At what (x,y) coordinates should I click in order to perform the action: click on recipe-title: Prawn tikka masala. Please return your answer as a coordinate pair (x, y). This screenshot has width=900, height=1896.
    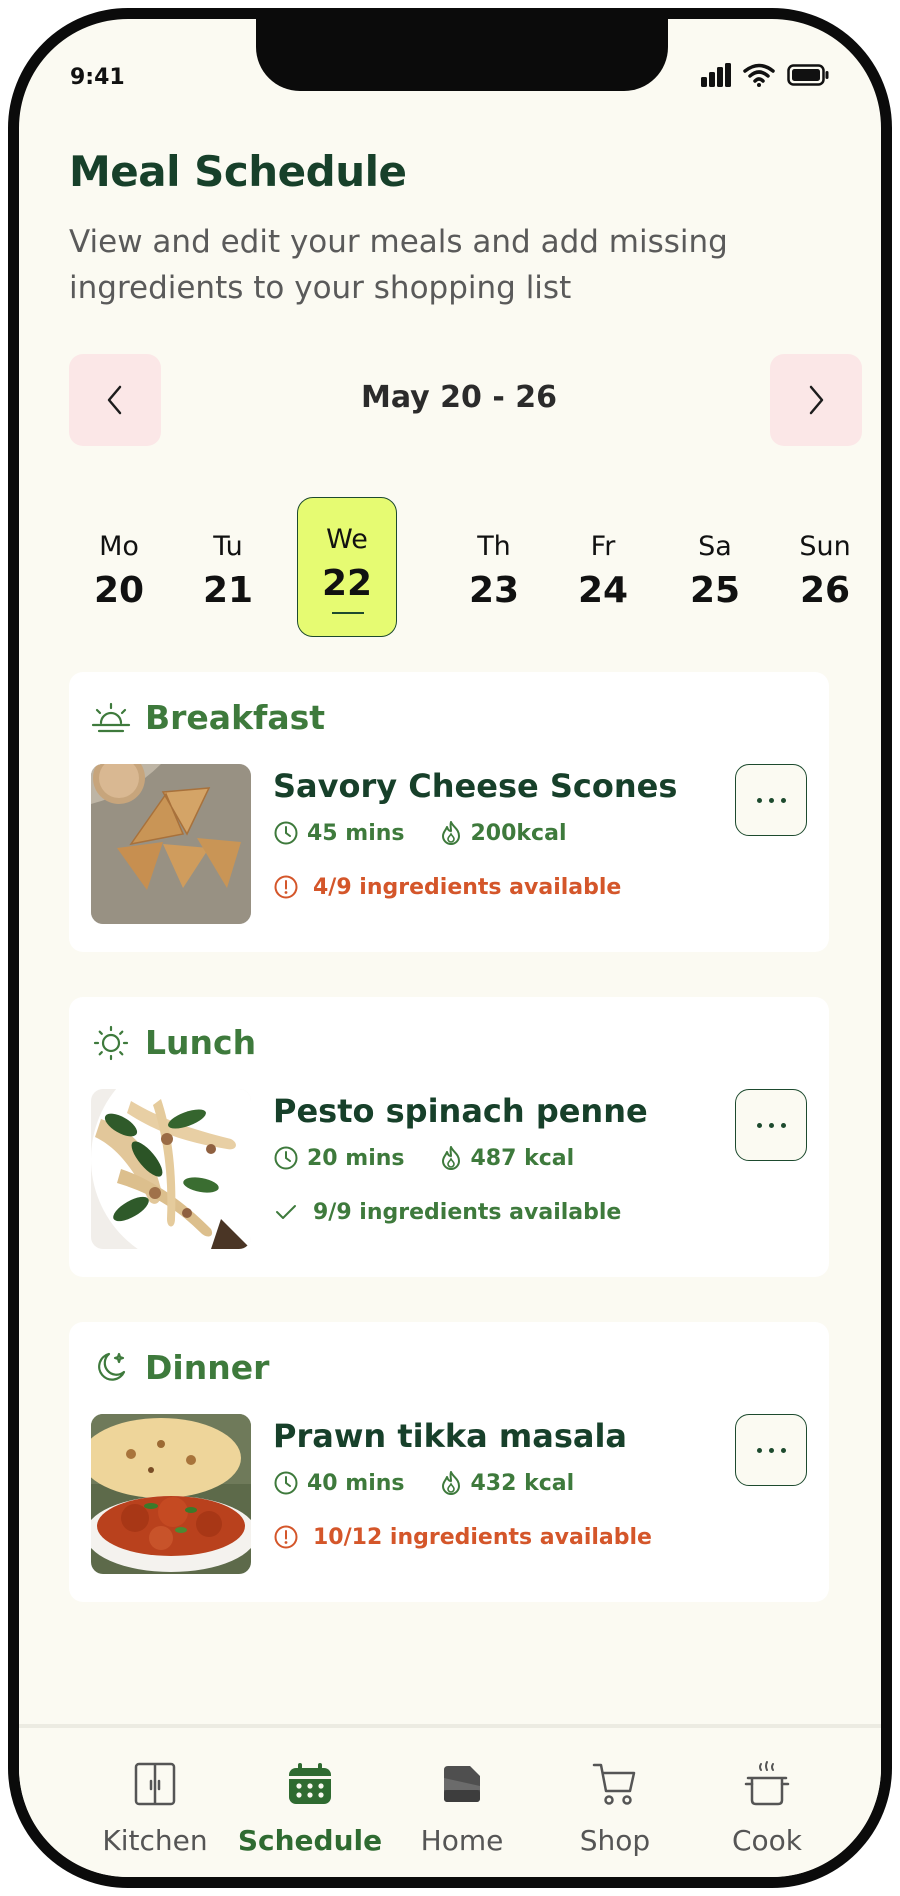
    Looking at the image, I should click on (450, 1436).